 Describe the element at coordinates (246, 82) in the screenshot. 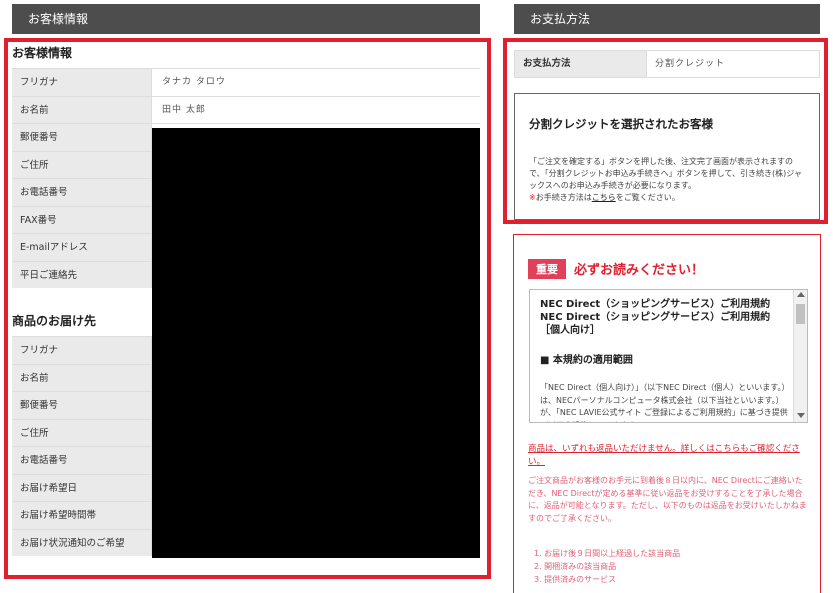

I see `table-row: フリガナ タナカ タロウ` at that location.